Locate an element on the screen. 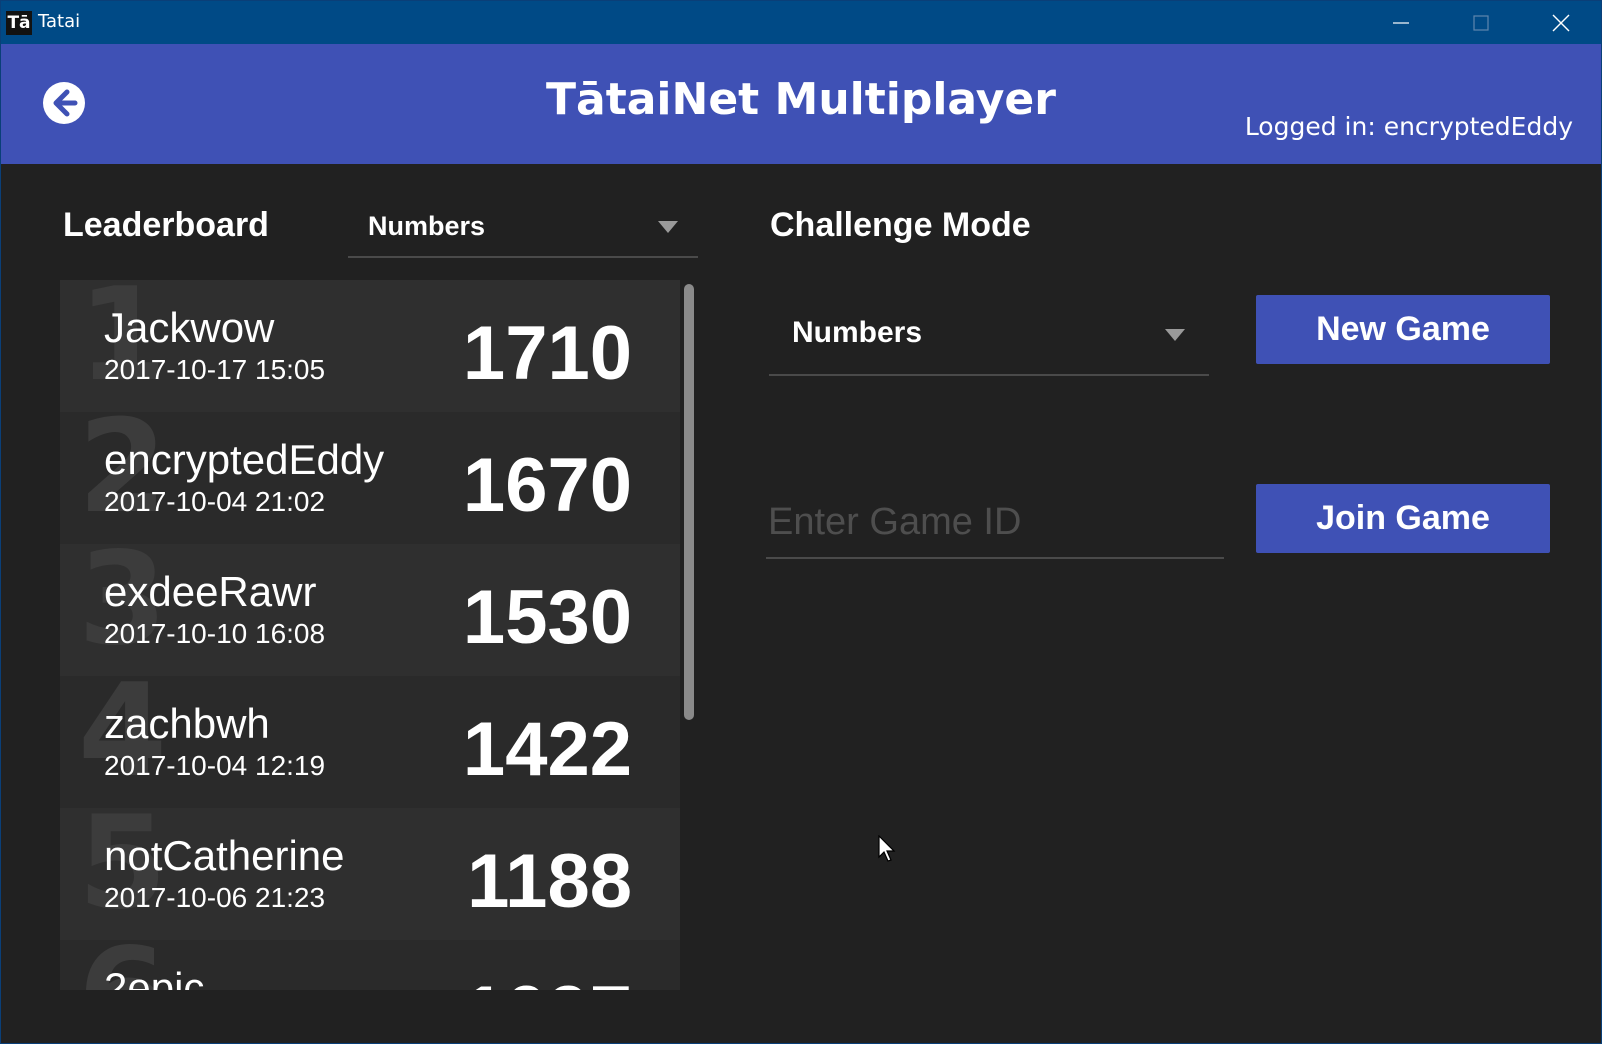 The height and width of the screenshot is (1044, 1602). maximize-icon is located at coordinates (1481, 23).